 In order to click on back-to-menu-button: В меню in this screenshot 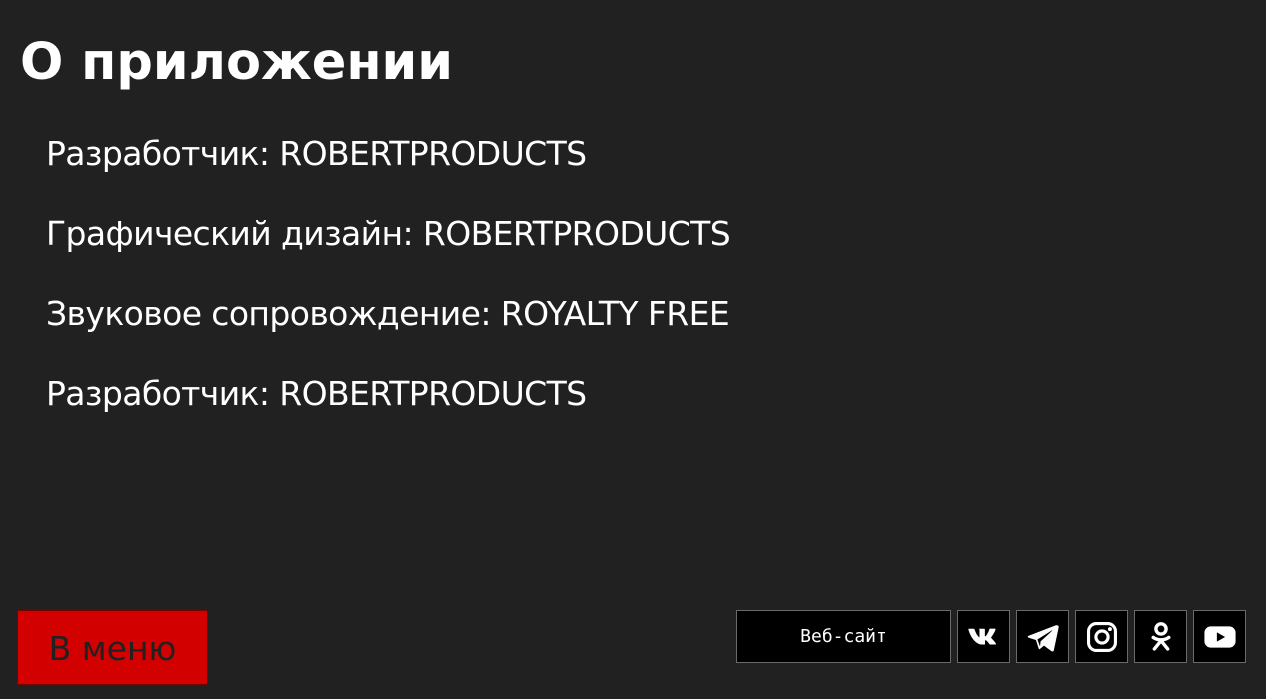, I will do `click(112, 647)`.